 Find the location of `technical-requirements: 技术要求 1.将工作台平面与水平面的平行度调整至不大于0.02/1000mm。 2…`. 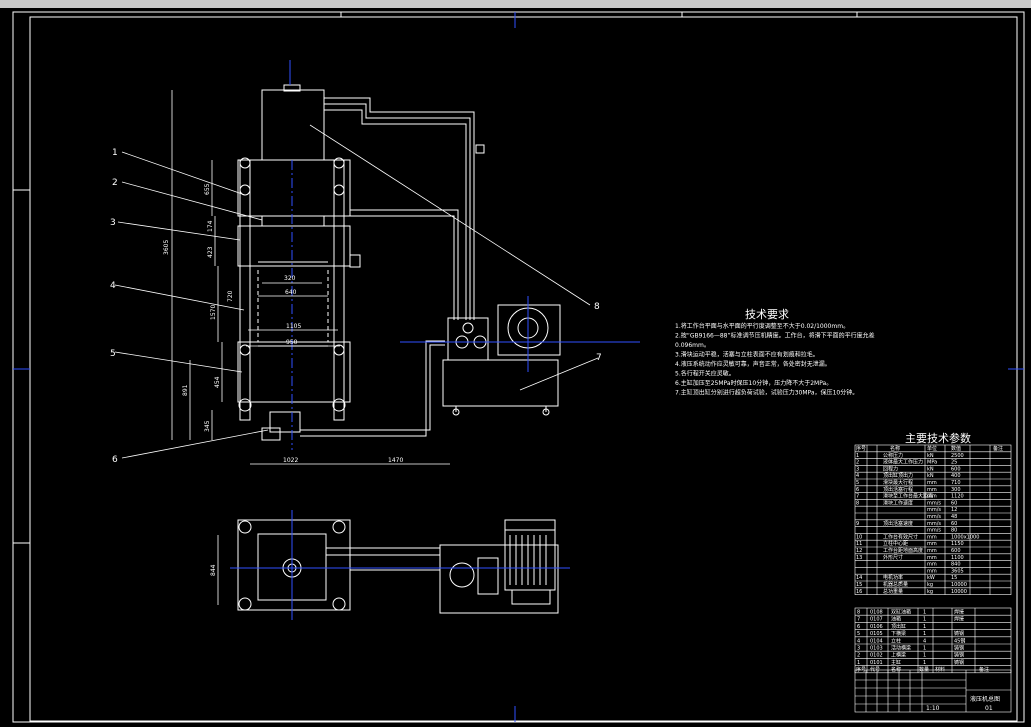

technical-requirements: 技术要求 1.将工作台平面与水平面的平行度调整至不大于0.02/1000mm。 2… is located at coordinates (775, 352).